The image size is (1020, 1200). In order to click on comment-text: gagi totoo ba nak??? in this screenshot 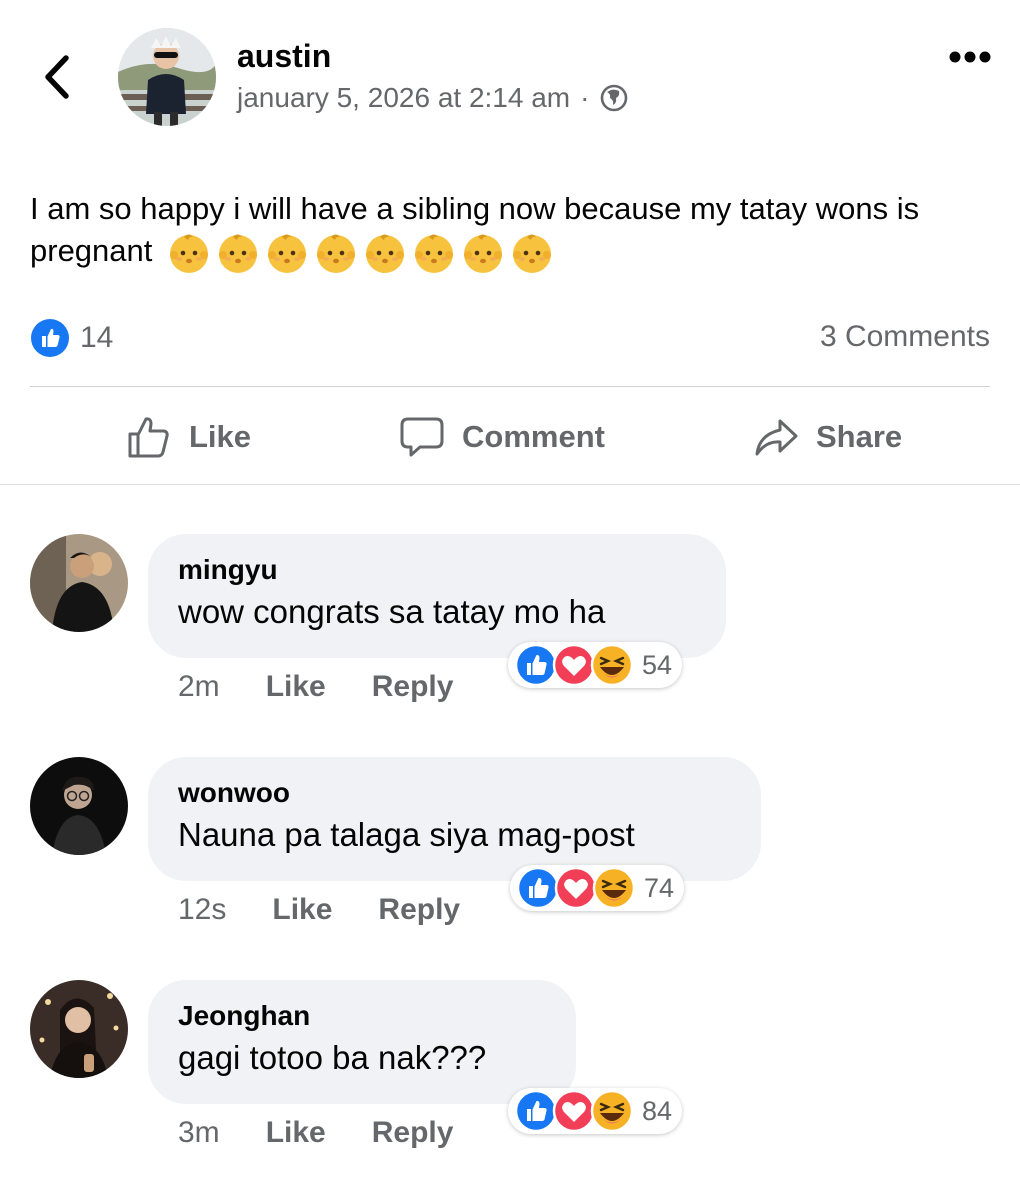, I will do `click(332, 1057)`.